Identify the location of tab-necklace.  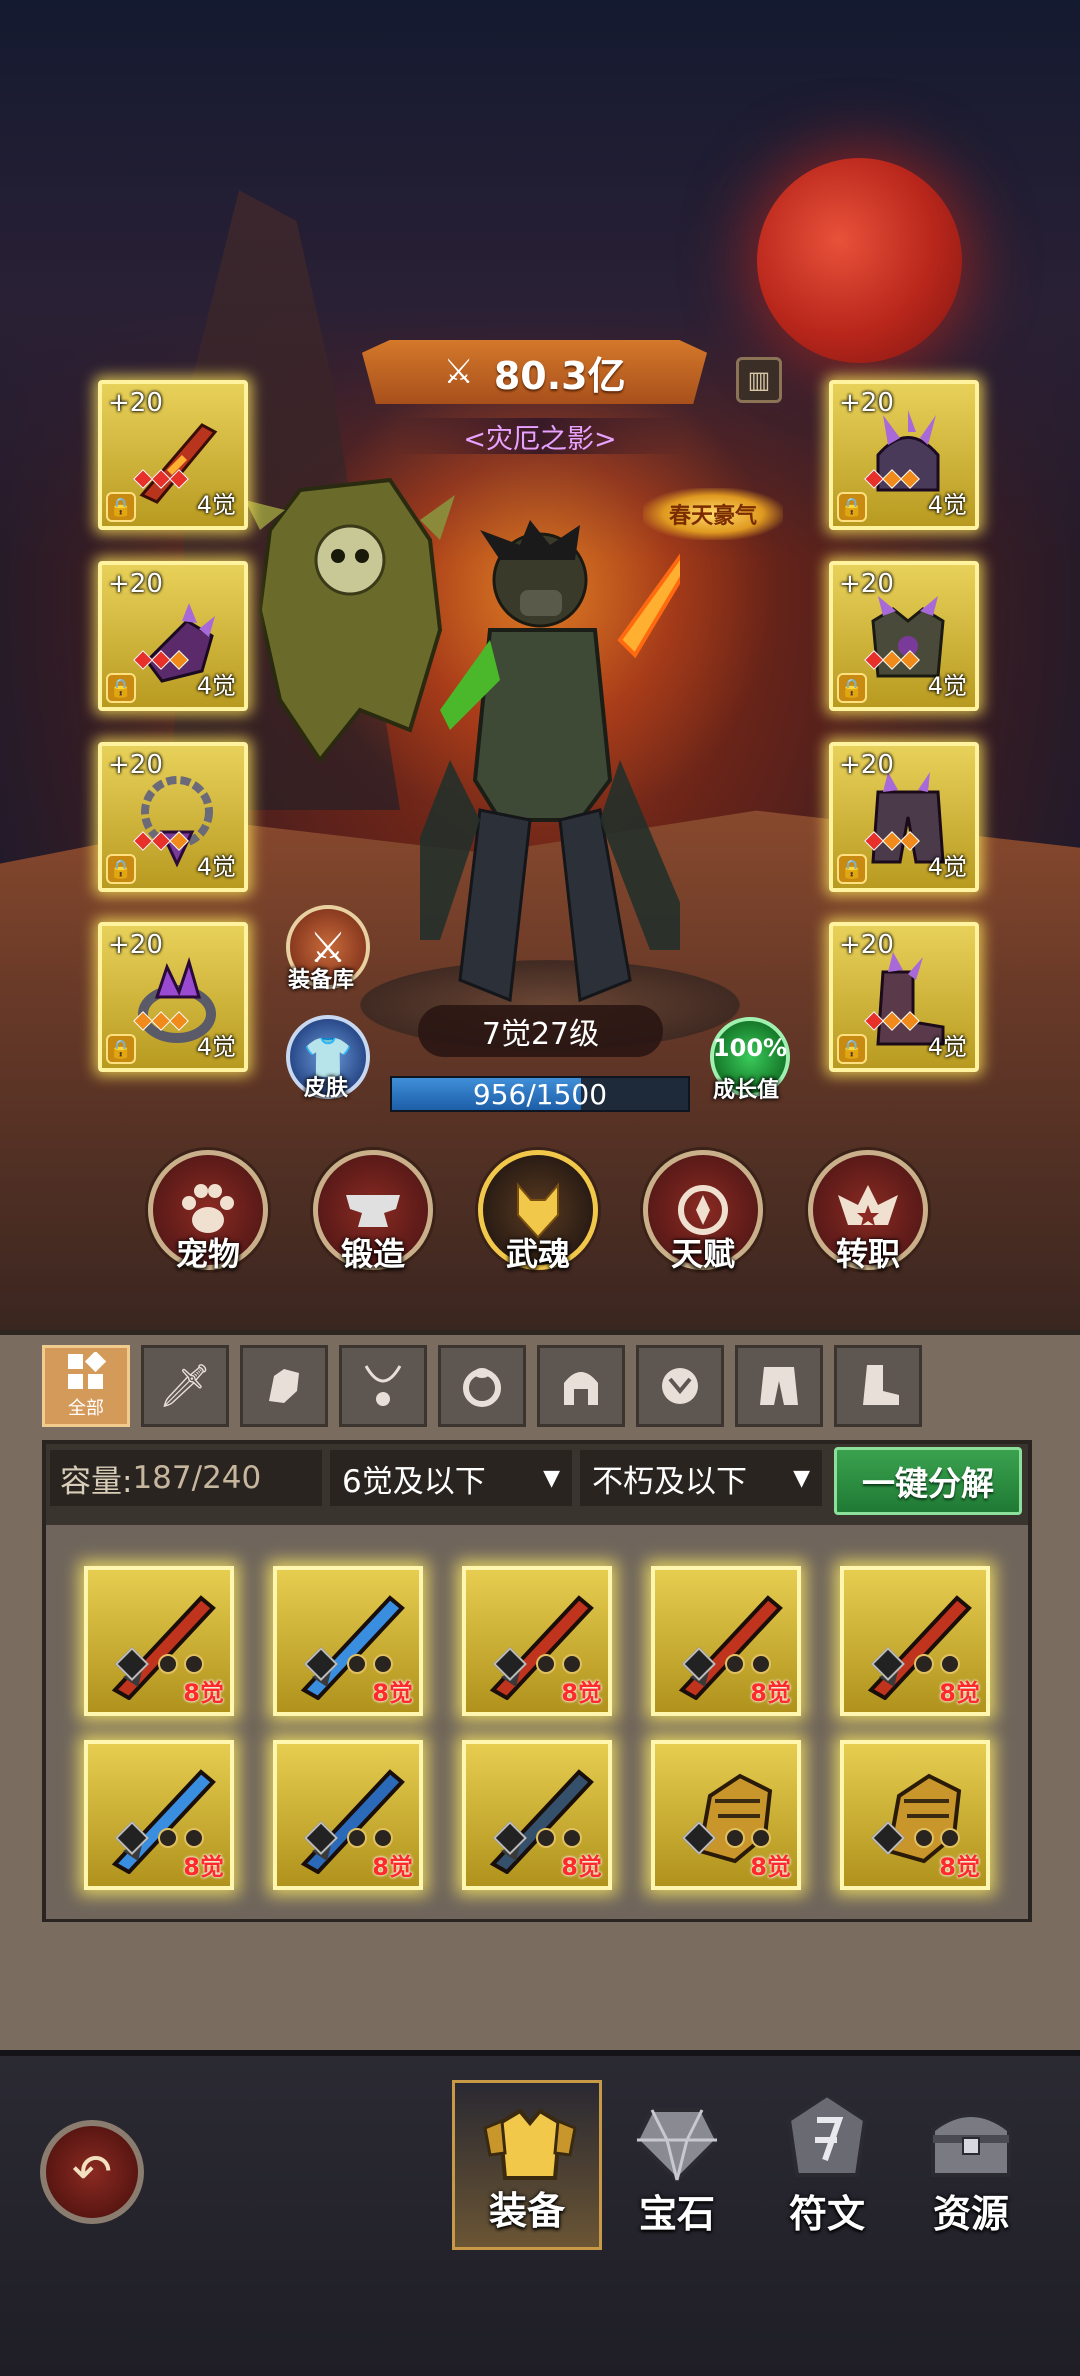
(383, 1386).